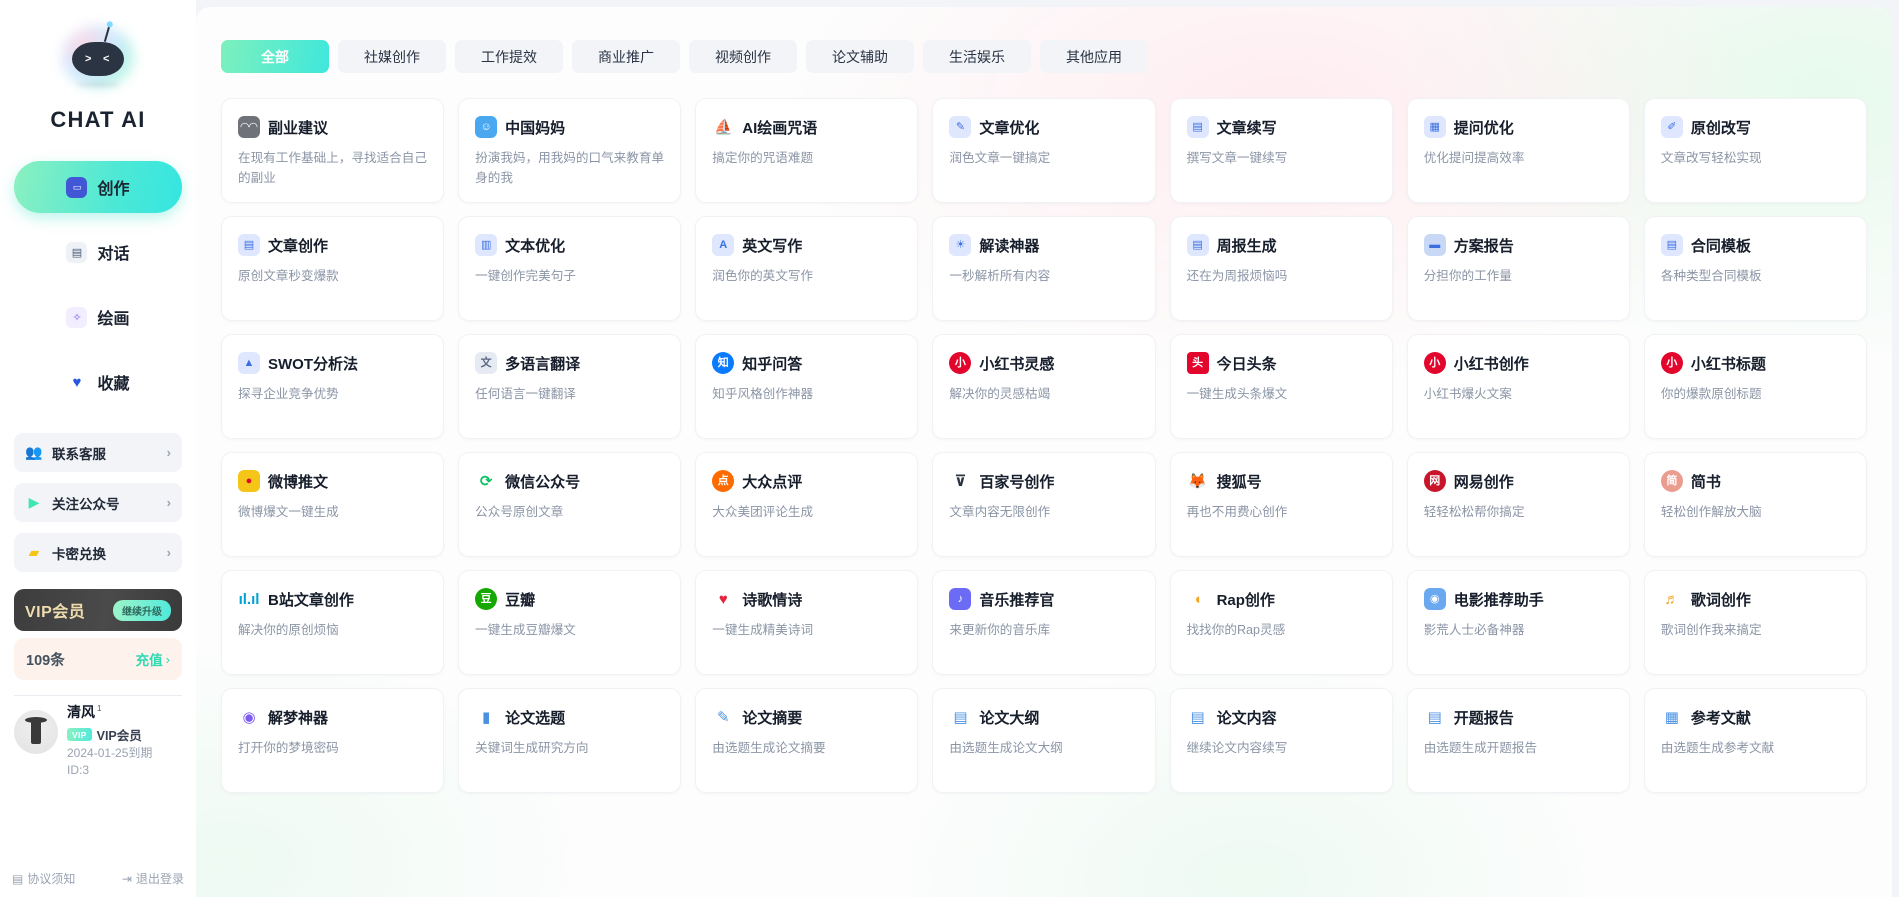 This screenshot has height=897, width=1899. I want to click on card-header: ✎ 文章优化, so click(1043, 127).